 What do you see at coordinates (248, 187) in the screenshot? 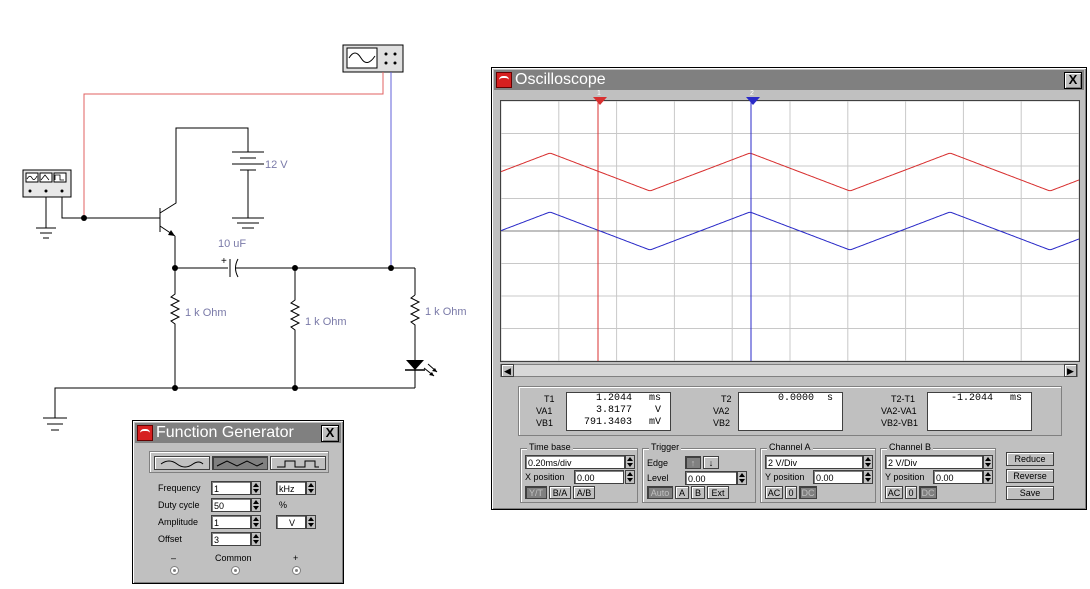
I see `battery` at bounding box center [248, 187].